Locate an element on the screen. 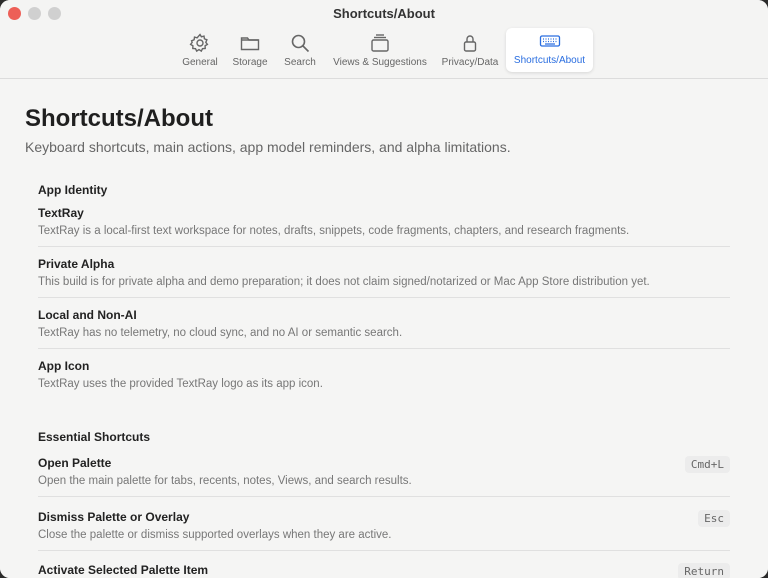 This screenshot has width=768, height=578. gear-icon is located at coordinates (199, 43).